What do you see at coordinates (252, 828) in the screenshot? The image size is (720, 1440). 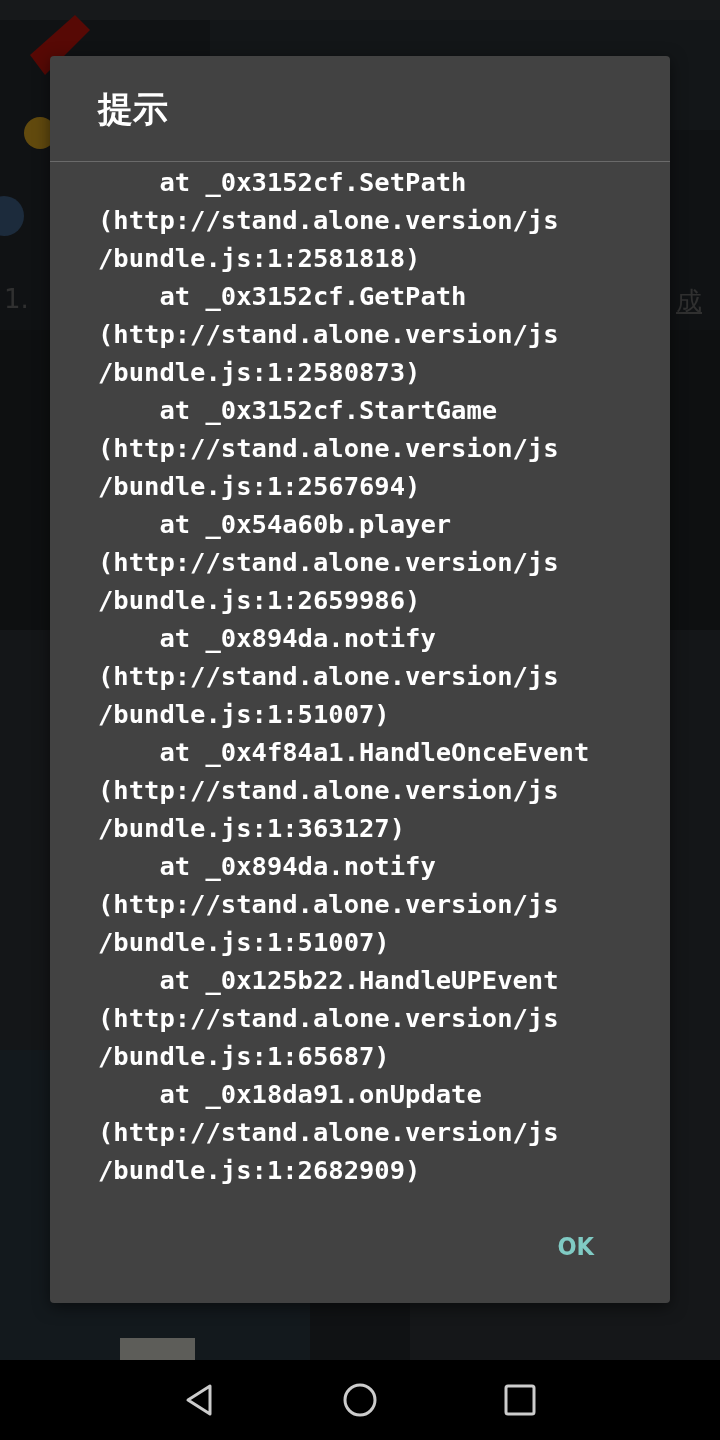 I see `stack-trace-line: /bundle.js:1:363127)` at bounding box center [252, 828].